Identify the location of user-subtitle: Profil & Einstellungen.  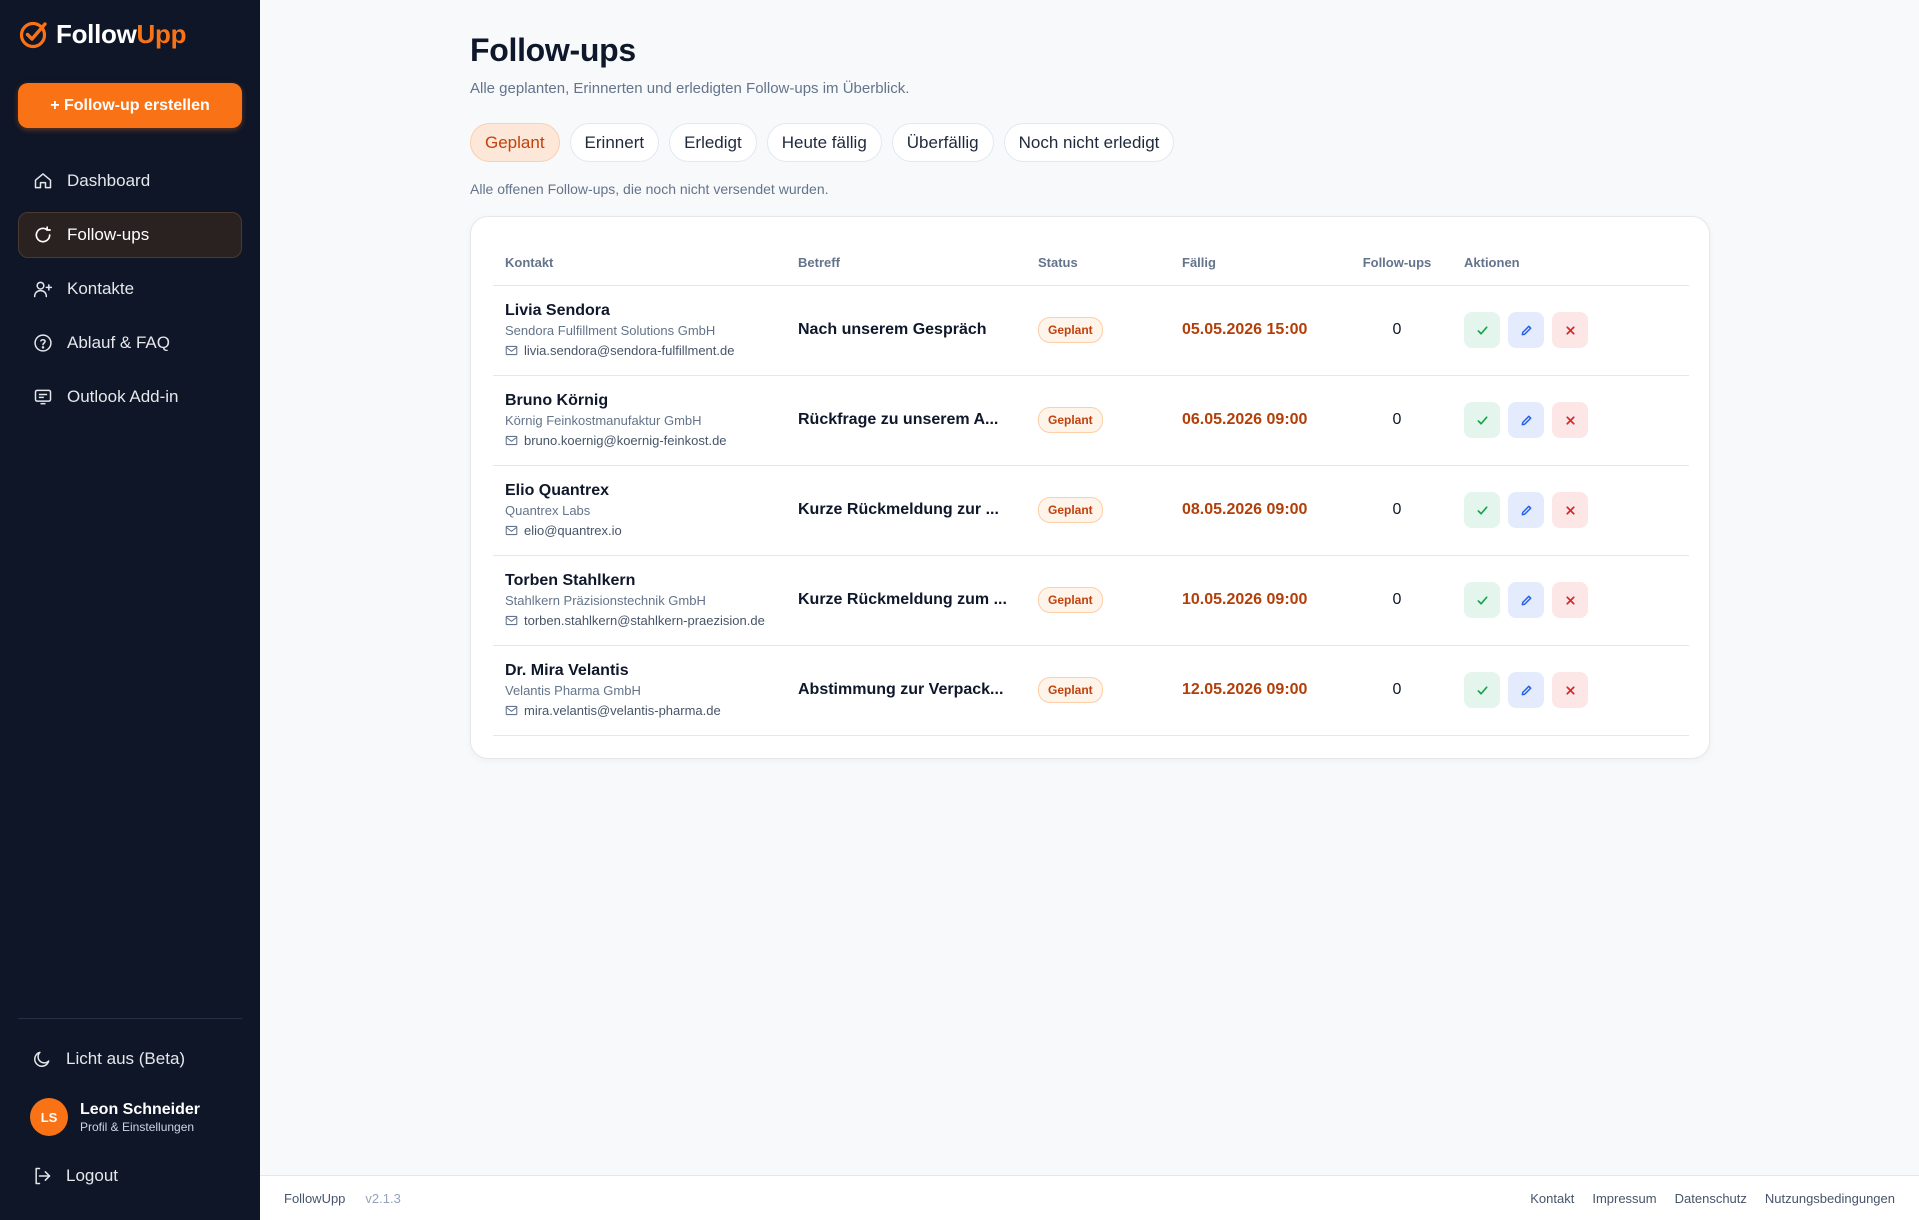
(137, 1126).